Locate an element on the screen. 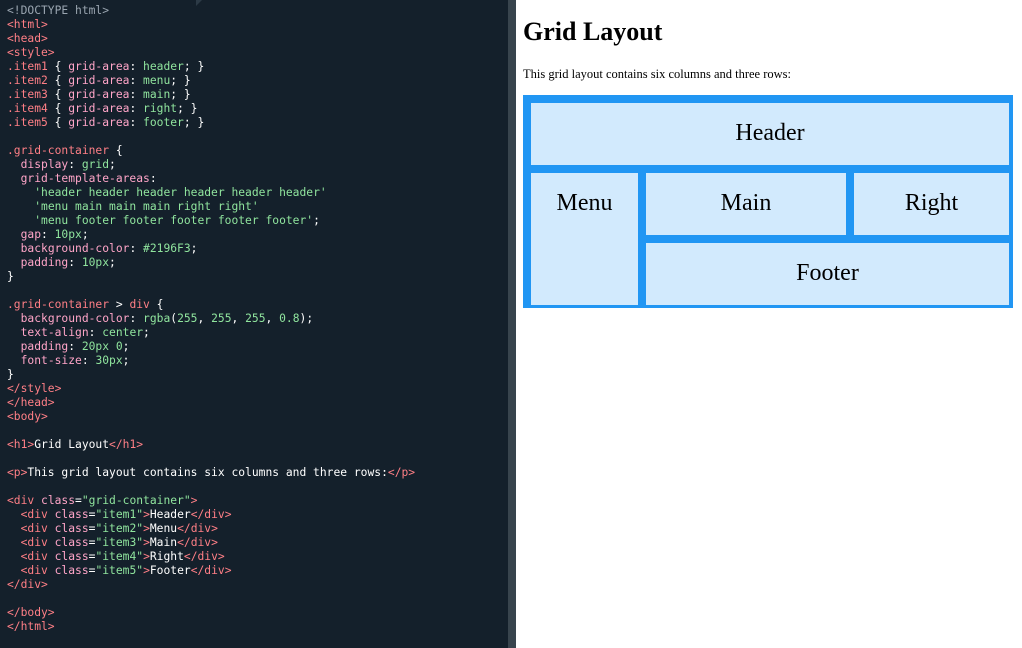  code-token: Header is located at coordinates (170, 514).